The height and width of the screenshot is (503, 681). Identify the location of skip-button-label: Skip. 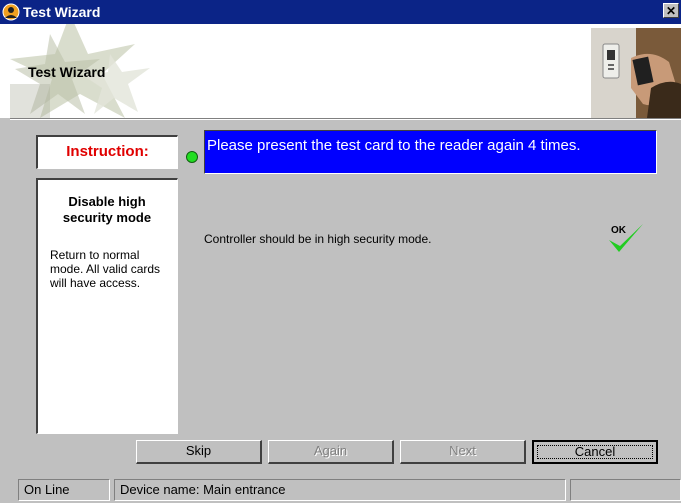
(198, 450).